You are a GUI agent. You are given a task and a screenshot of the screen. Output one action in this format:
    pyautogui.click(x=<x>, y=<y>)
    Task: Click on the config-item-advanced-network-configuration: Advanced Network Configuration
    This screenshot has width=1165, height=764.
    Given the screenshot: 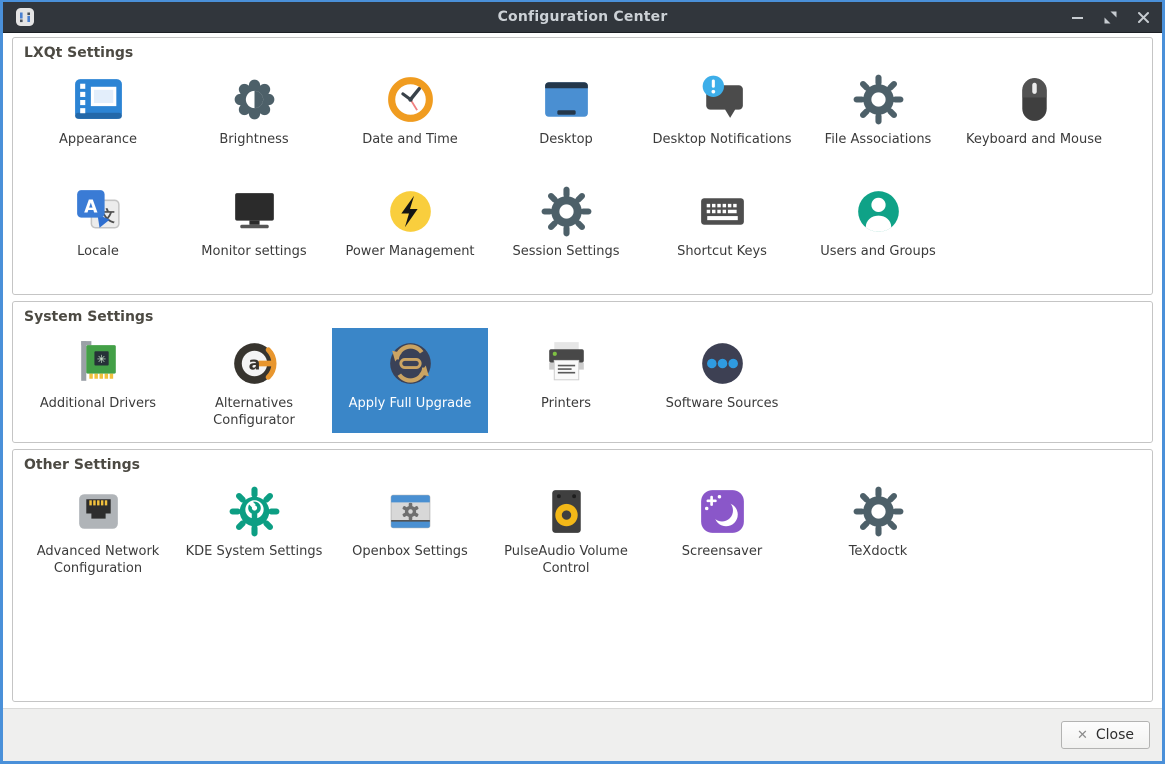 What is the action you would take?
    pyautogui.click(x=98, y=528)
    